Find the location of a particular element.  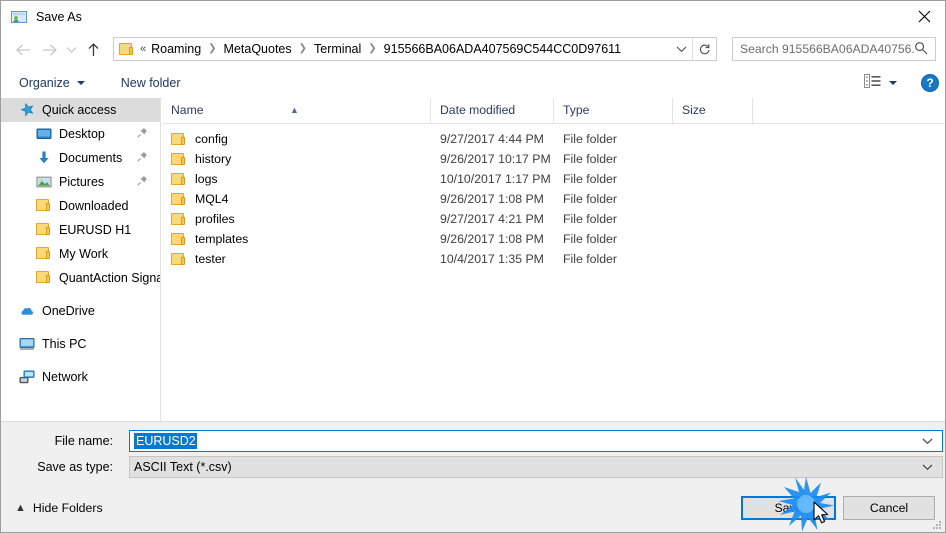

view-layout-icon is located at coordinates (872, 82).